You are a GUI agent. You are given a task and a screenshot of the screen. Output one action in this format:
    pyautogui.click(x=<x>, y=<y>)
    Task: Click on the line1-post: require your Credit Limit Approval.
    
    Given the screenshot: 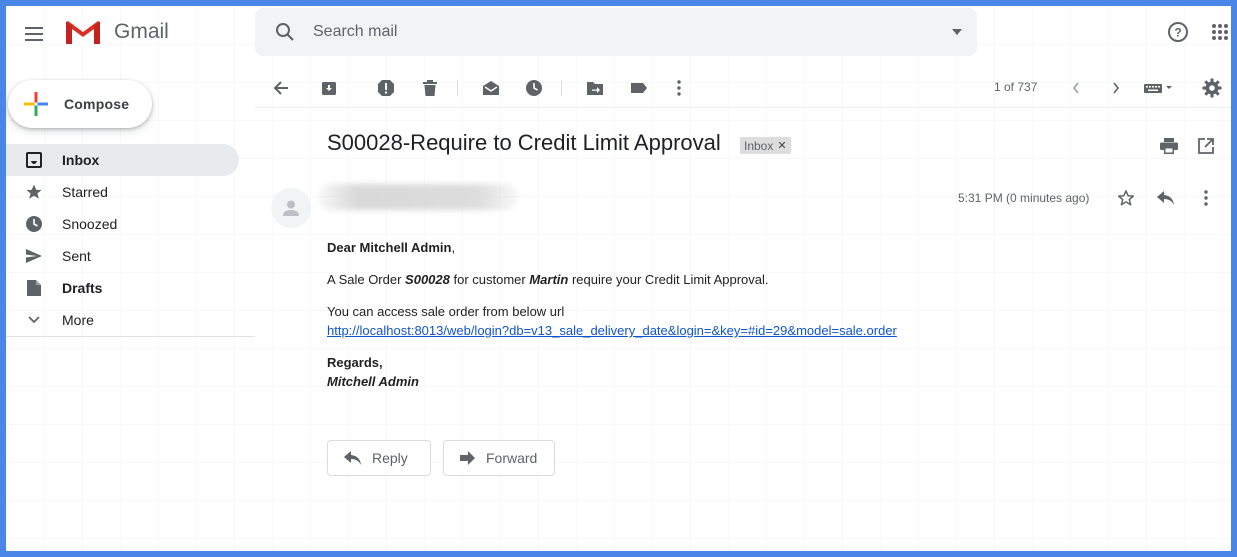 What is the action you would take?
    pyautogui.click(x=668, y=279)
    